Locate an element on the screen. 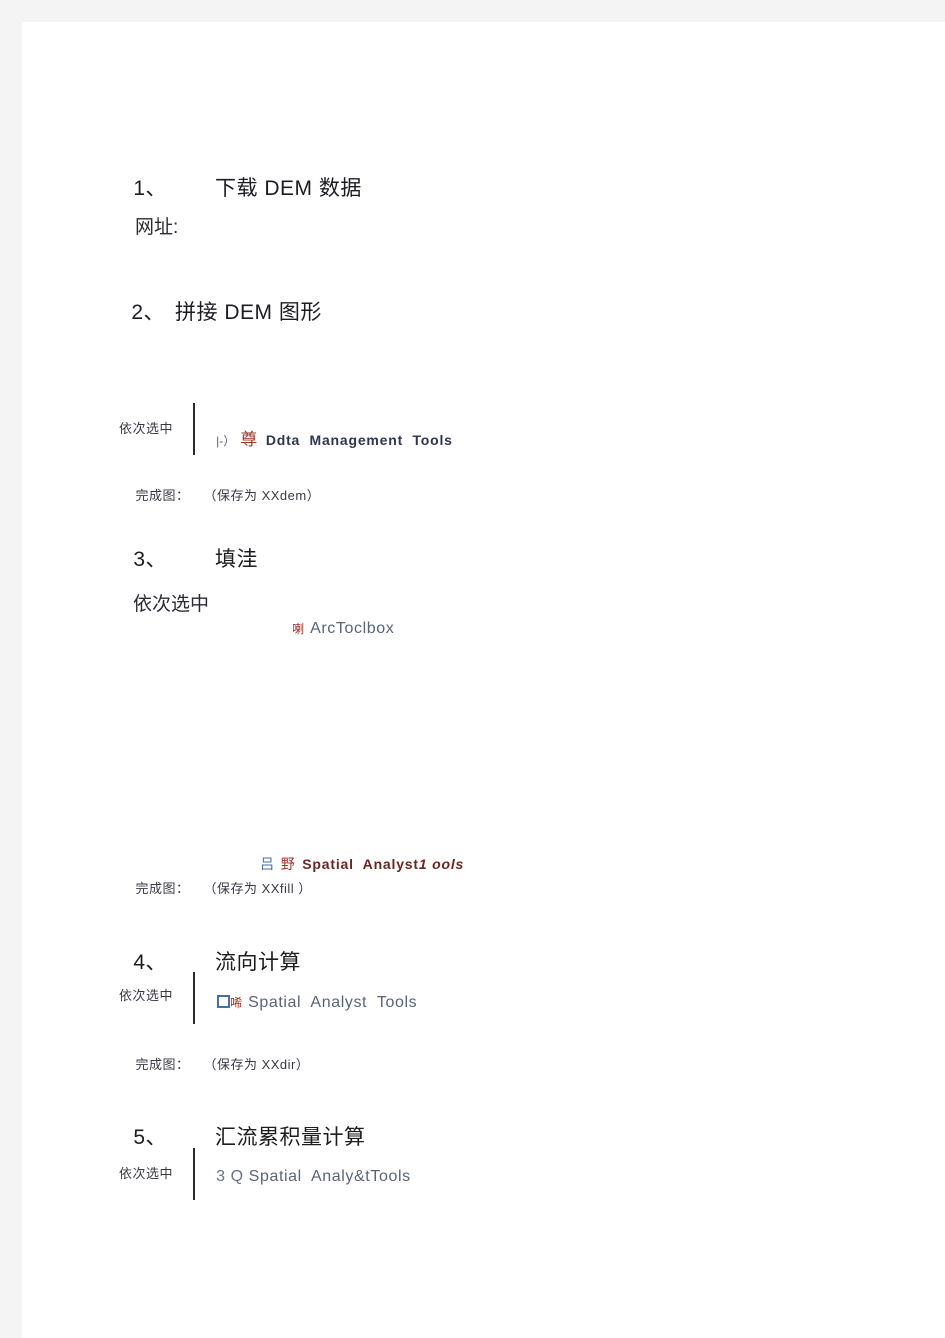  step-3-title: 填洼 is located at coordinates (237, 559).